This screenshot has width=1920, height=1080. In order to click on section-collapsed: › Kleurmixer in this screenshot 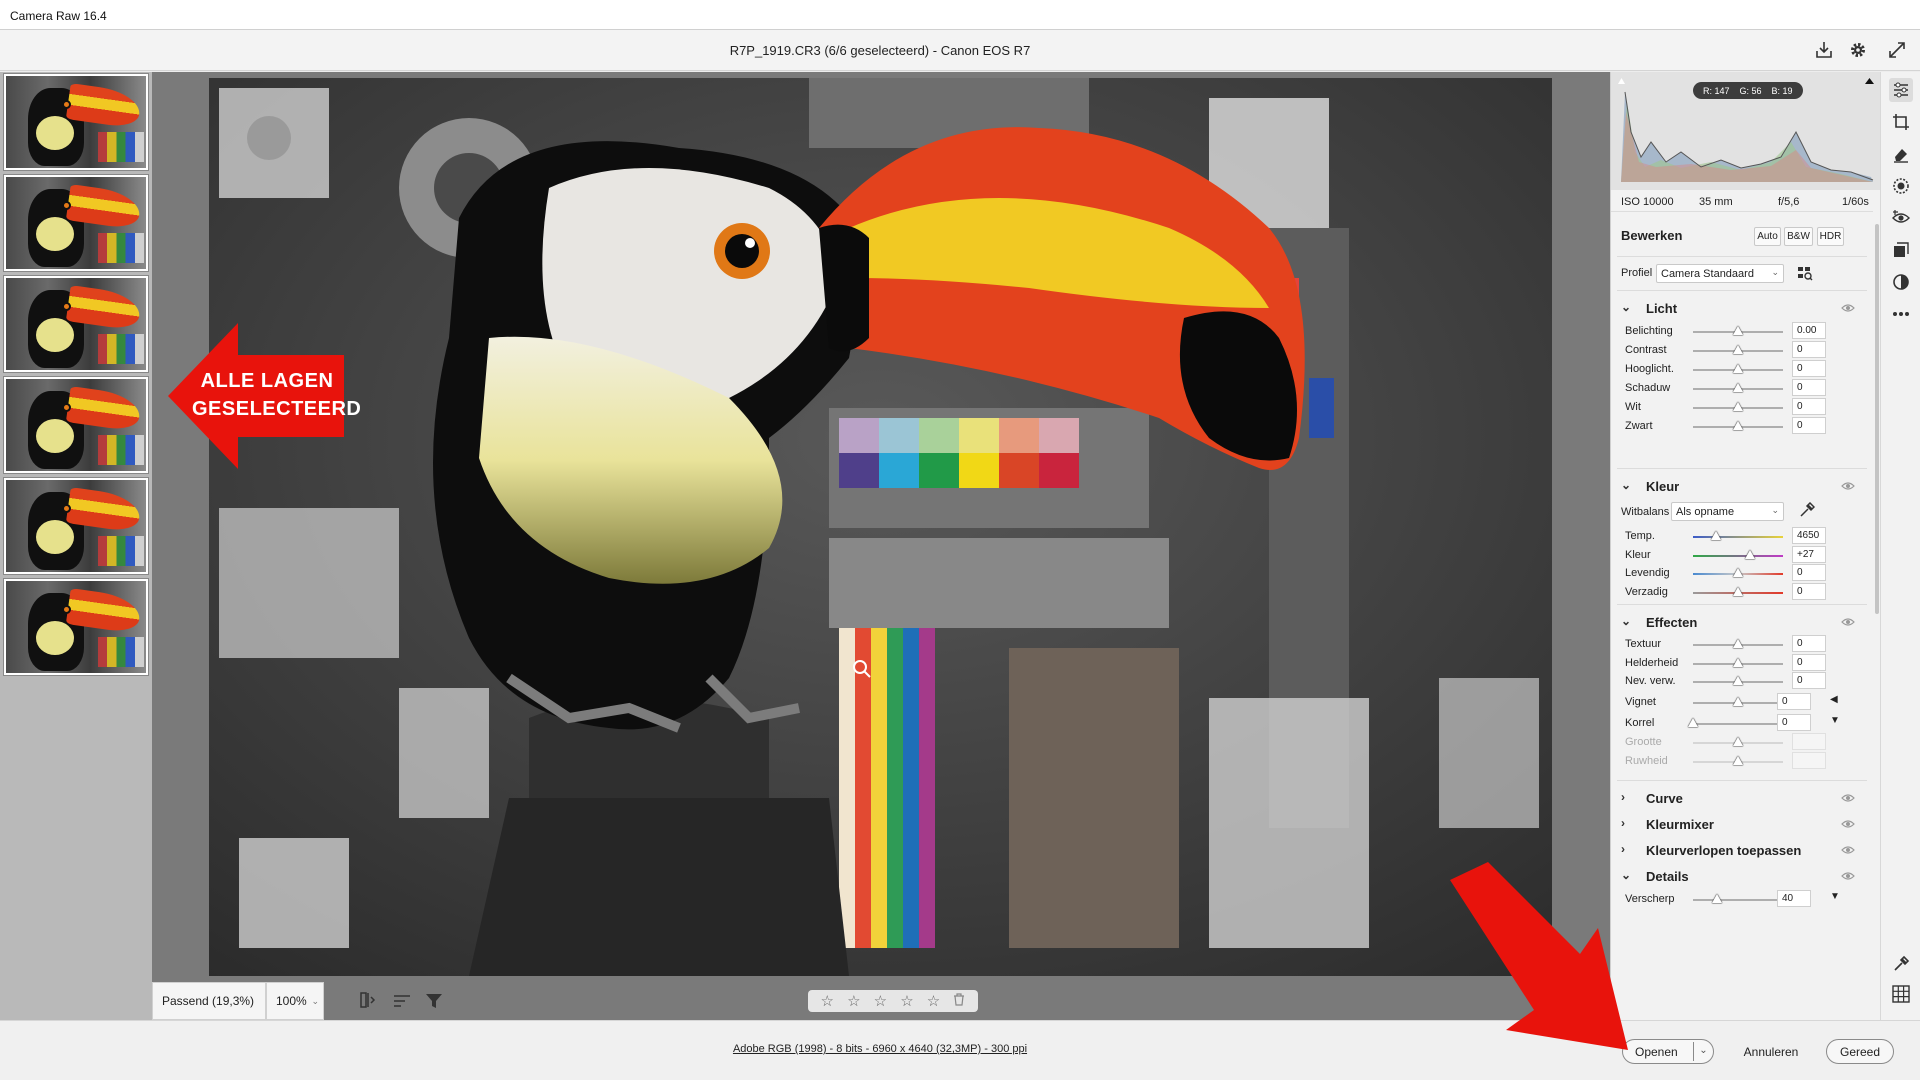, I will do `click(1742, 824)`.